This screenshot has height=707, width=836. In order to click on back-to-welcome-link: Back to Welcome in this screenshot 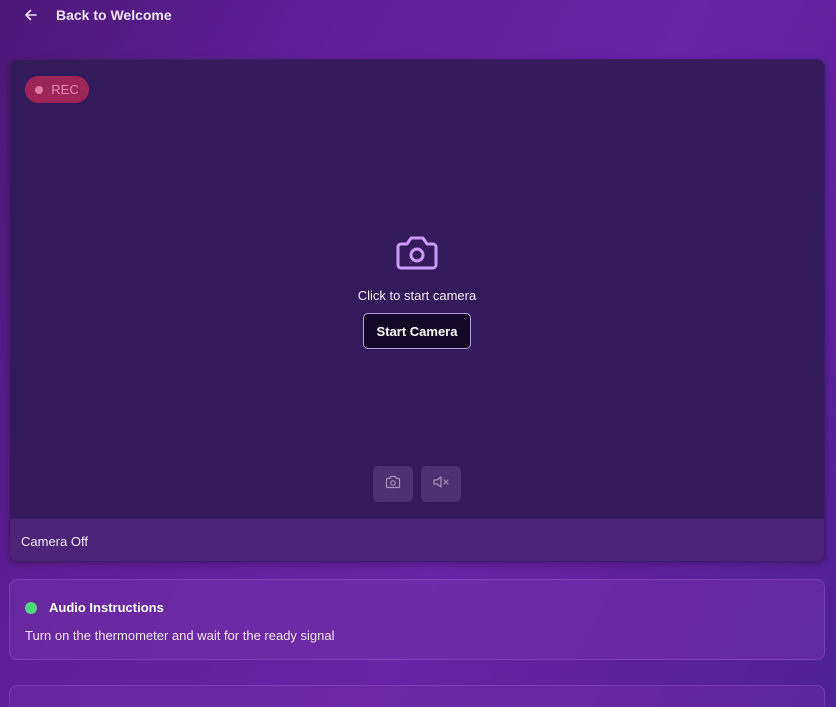, I will do `click(98, 15)`.